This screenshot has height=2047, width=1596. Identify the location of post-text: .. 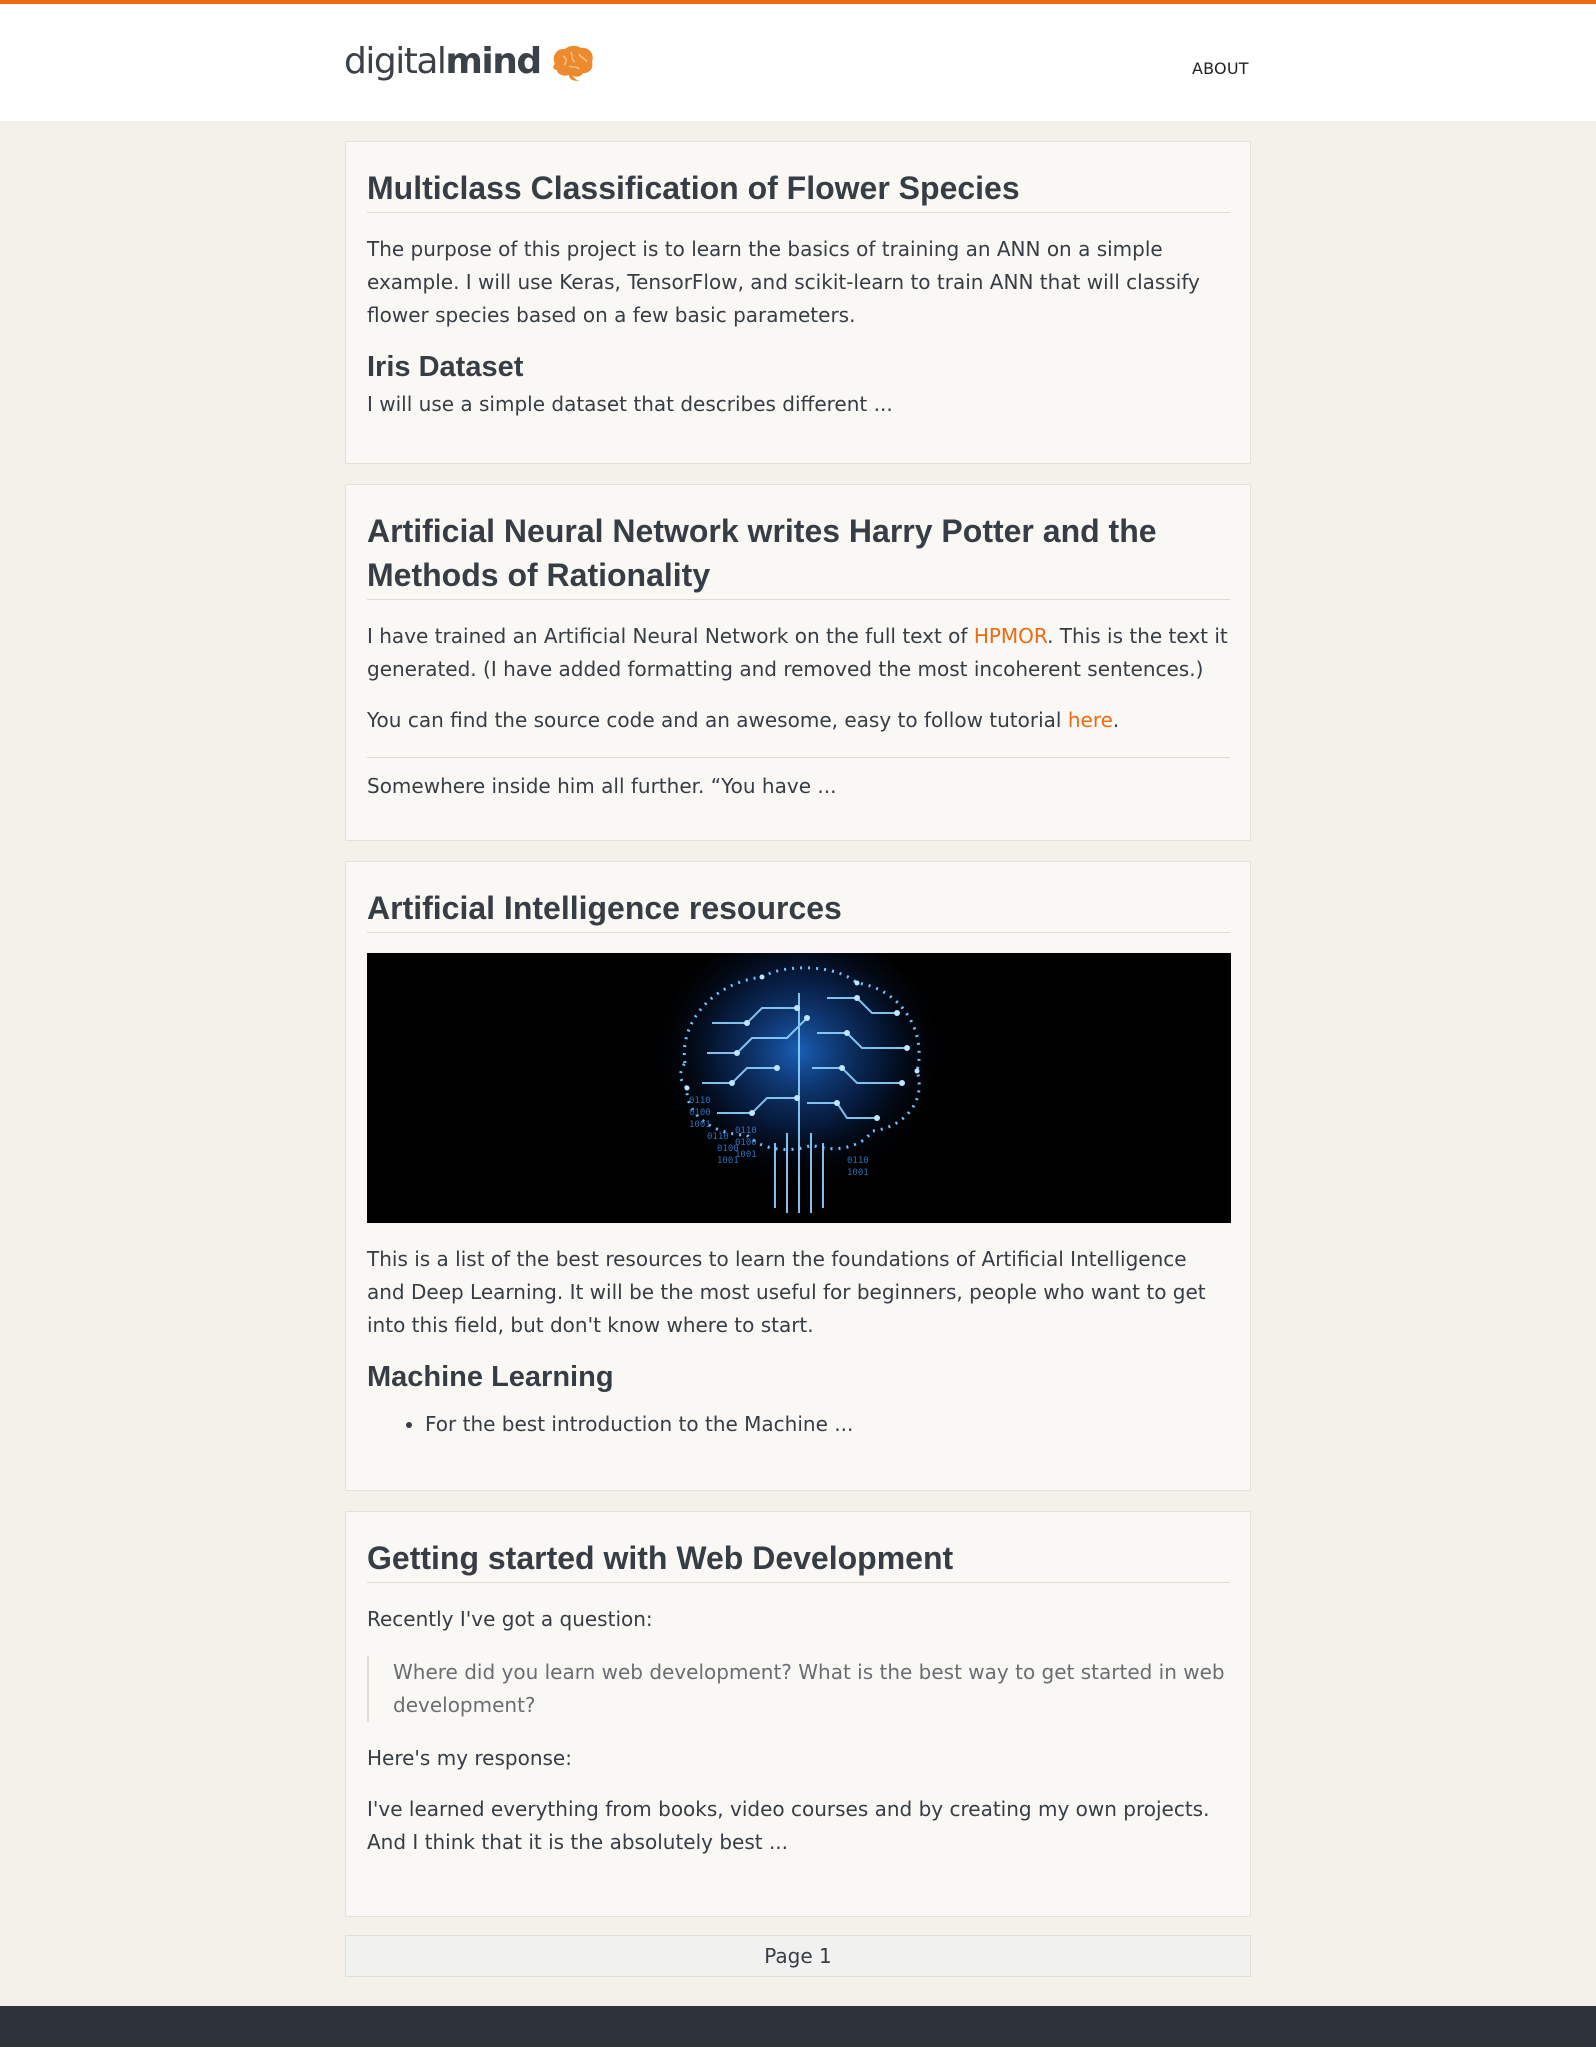
(1116, 720).